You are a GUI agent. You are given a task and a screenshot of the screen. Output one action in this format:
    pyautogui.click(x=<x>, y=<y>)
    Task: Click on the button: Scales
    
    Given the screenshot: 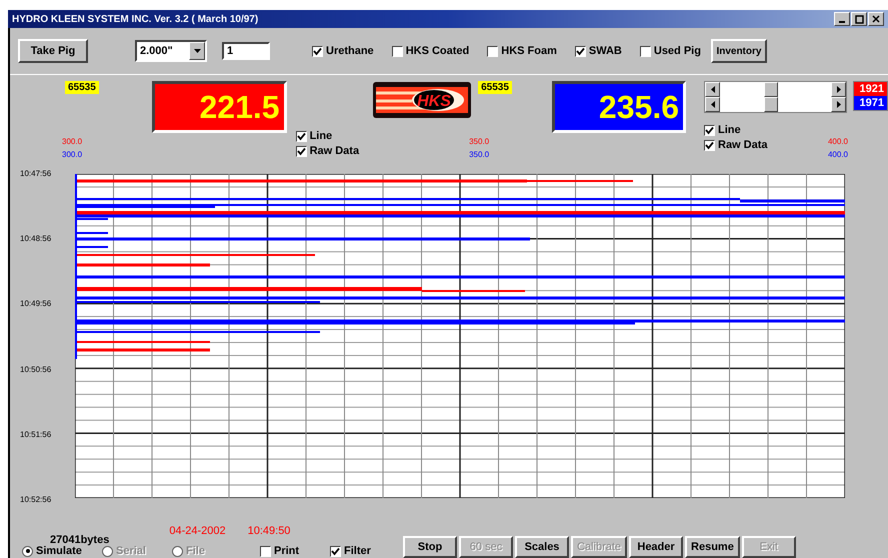 What is the action you would take?
    pyautogui.click(x=542, y=547)
    